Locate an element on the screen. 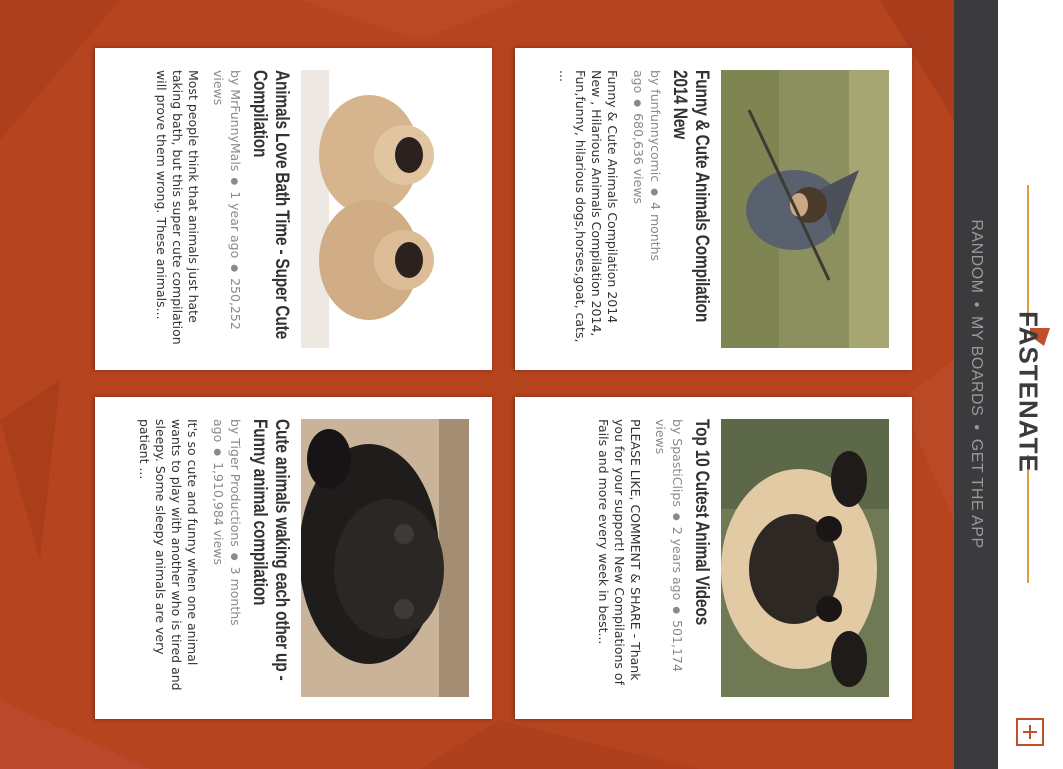 This screenshot has height=769, width=1063. black-pug-puppy-thumbnail is located at coordinates (385, 558).